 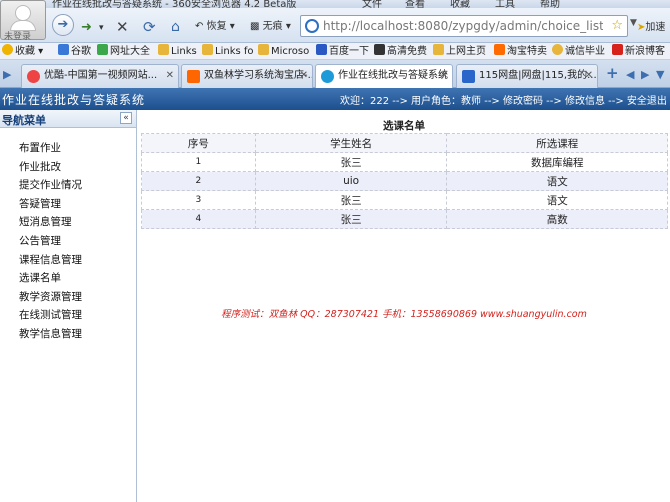 What do you see at coordinates (557, 219) in the screenshot?
I see `cell-course: 高数` at bounding box center [557, 219].